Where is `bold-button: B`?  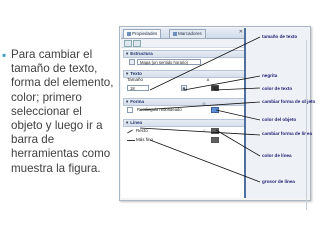
bold-button: B is located at coordinates (184, 88).